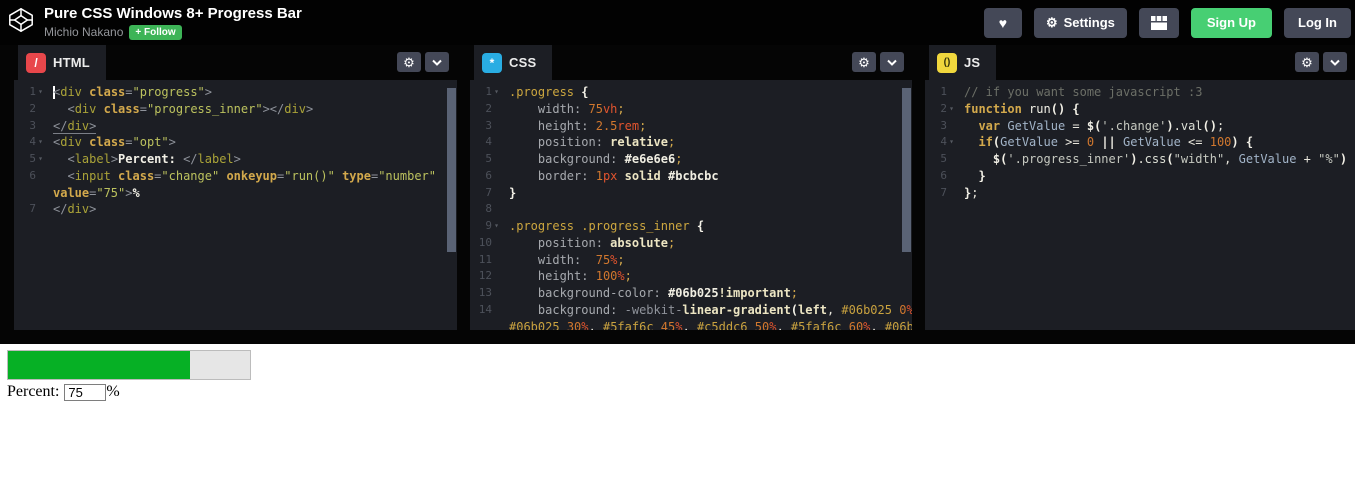 Image resolution: width=1355 pixels, height=502 pixels. What do you see at coordinates (155, 32) in the screenshot?
I see `follow-button: + Follow` at bounding box center [155, 32].